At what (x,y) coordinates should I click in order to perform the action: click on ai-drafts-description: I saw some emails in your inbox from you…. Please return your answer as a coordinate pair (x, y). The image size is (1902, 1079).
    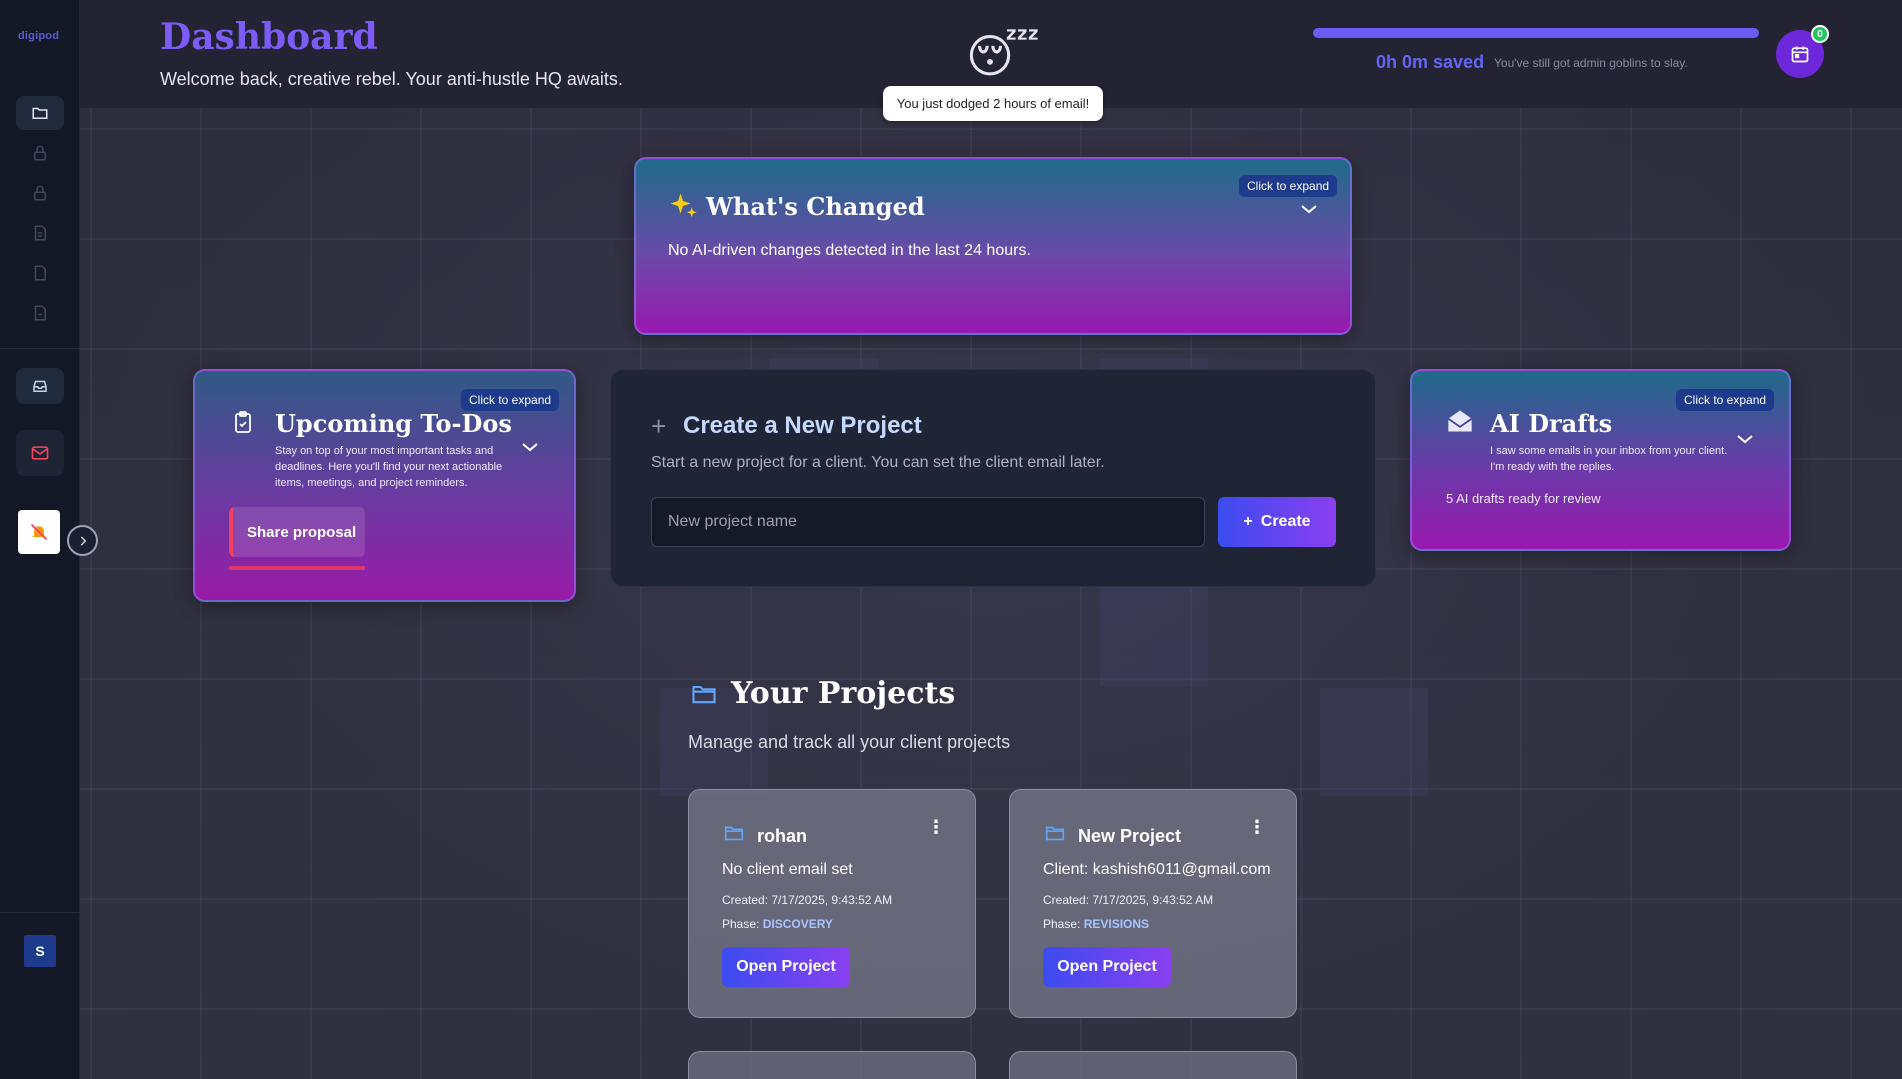
    Looking at the image, I should click on (1609, 459).